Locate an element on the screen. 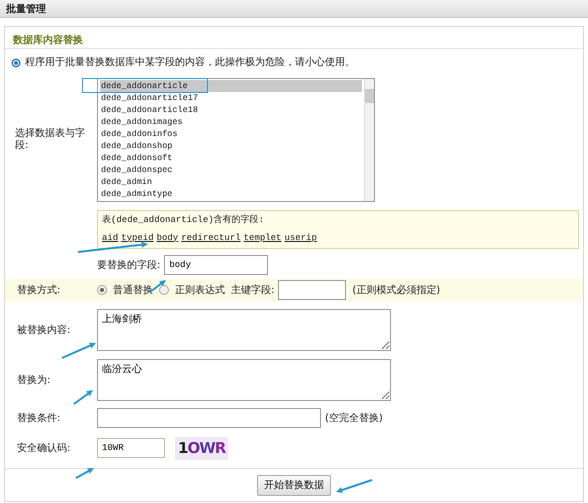 The height and width of the screenshot is (503, 588). notice-text: 程序用于批量替换数据库中某字段的内容，此操作极为危险，请小心使用。 is located at coordinates (190, 63).